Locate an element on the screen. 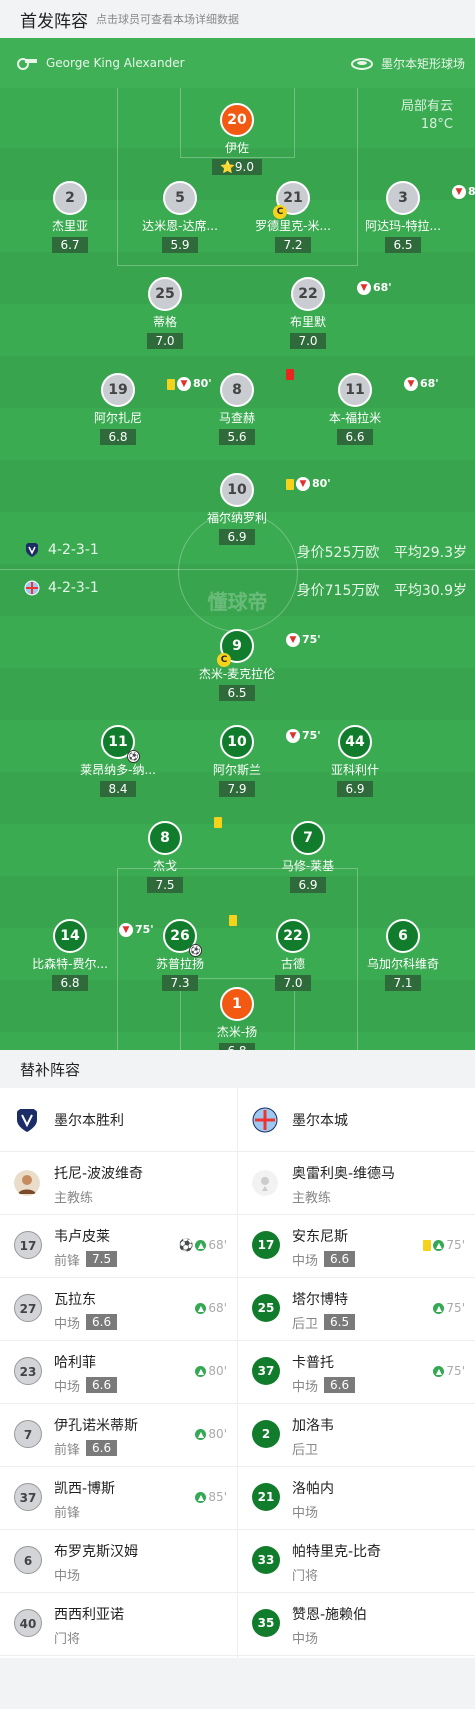 Image resolution: width=475 pixels, height=1709 pixels. away-bench-player: 6 布罗克斯汉姆 中场 is located at coordinates (118, 1561).